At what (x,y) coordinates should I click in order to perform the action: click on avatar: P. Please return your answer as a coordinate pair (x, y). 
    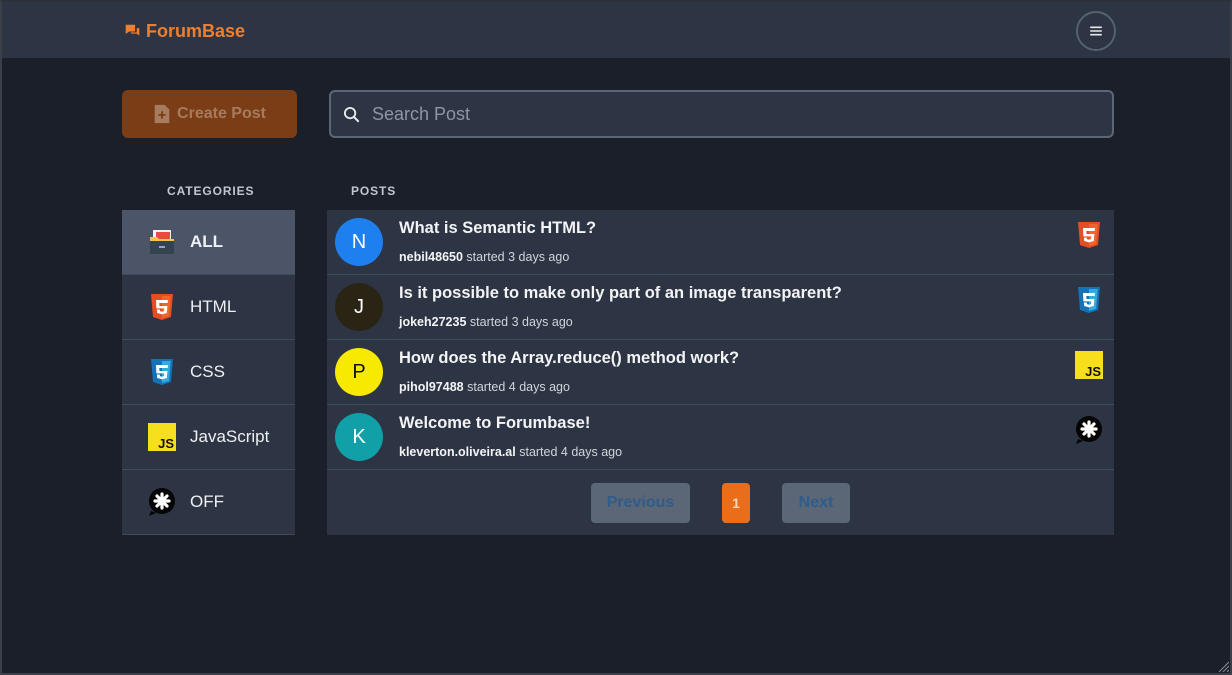
    Looking at the image, I should click on (359, 372).